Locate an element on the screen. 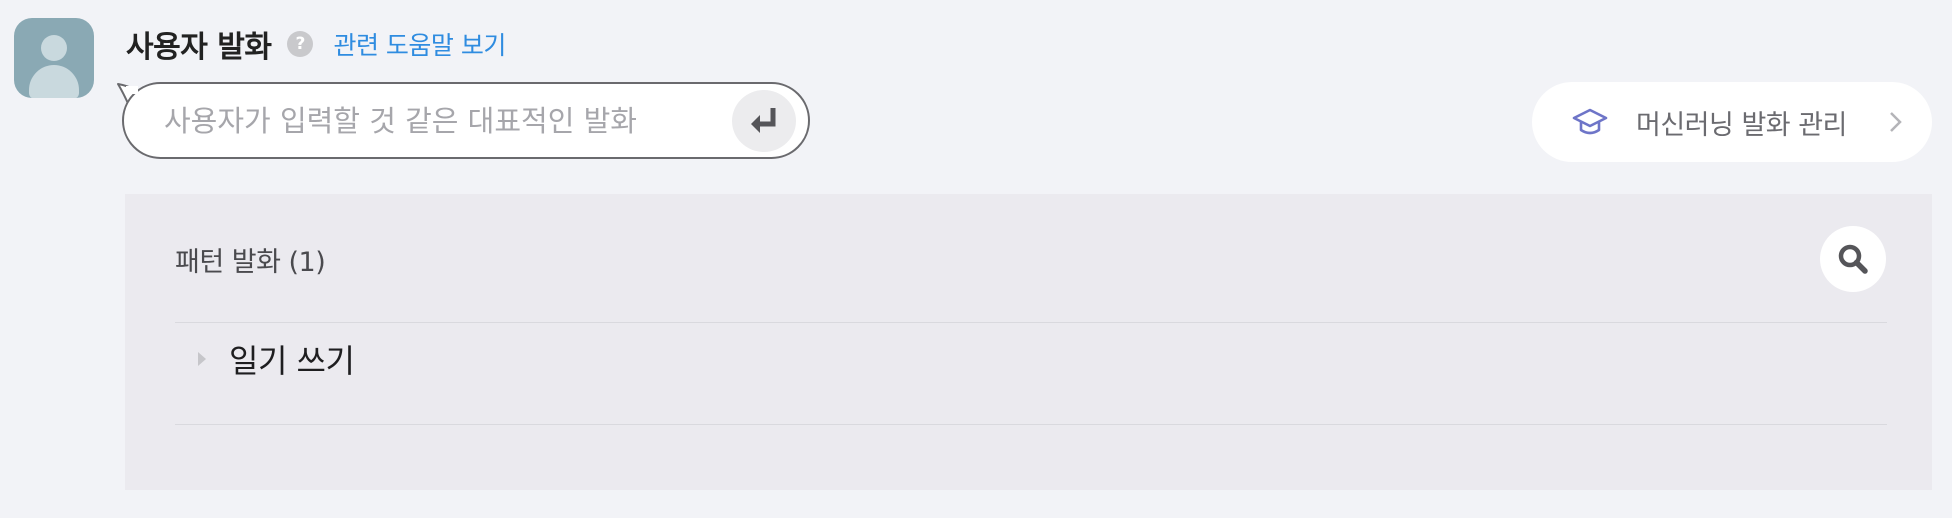  pattern-item-label: 일기 쓰기 is located at coordinates (292, 361).